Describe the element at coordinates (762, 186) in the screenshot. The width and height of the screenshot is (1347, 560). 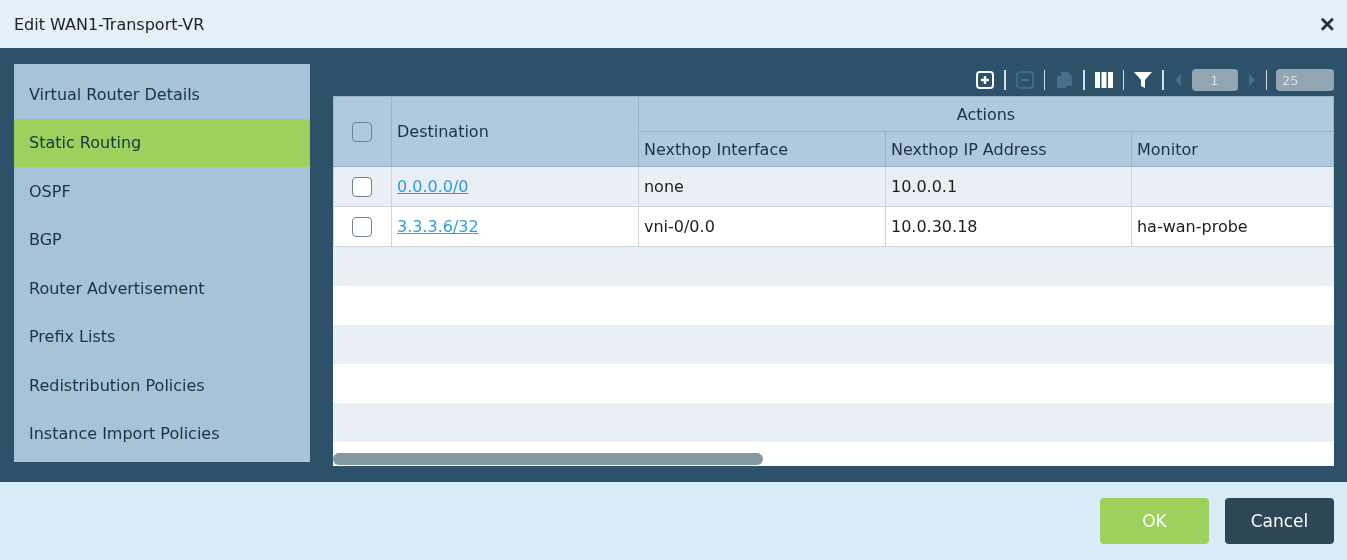
I see `table-cell: none` at that location.